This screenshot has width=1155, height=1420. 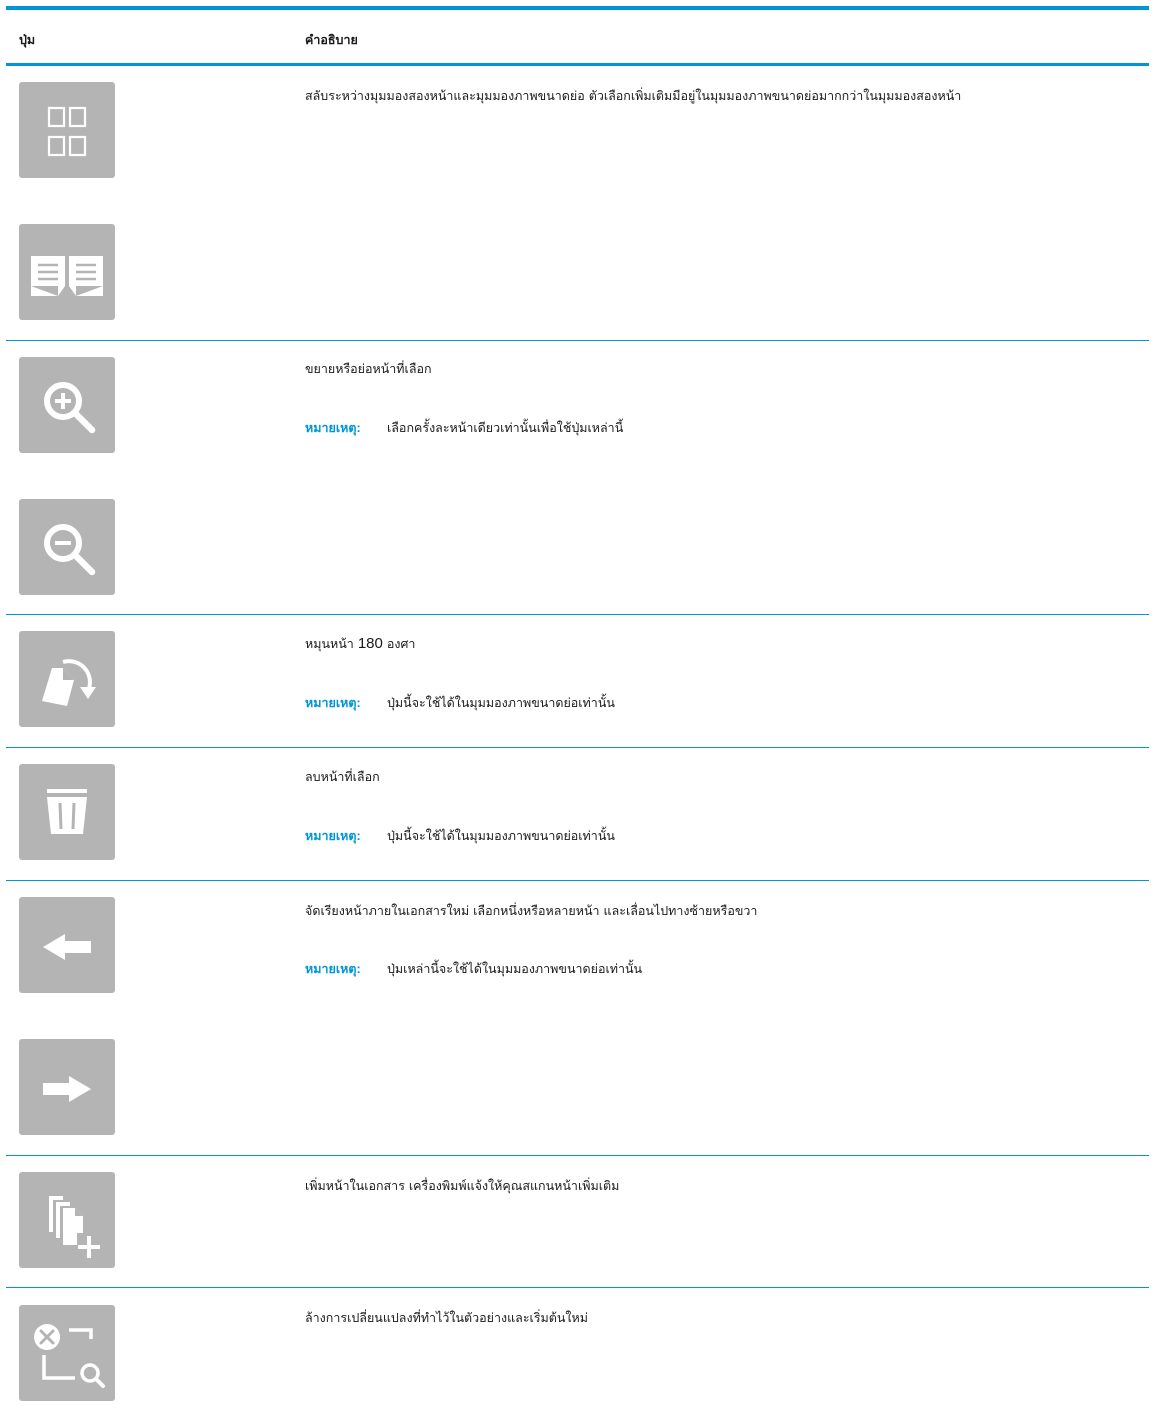 I want to click on move-left-button, so click(x=67, y=945).